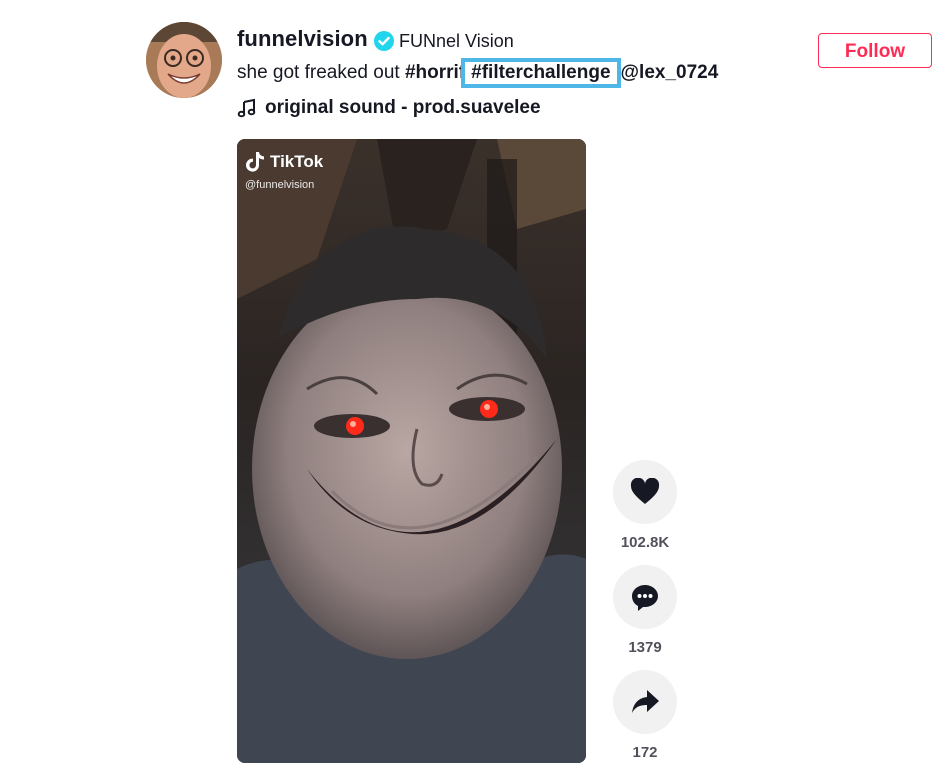 The width and height of the screenshot is (938, 779). I want to click on heart-icon, so click(645, 491).